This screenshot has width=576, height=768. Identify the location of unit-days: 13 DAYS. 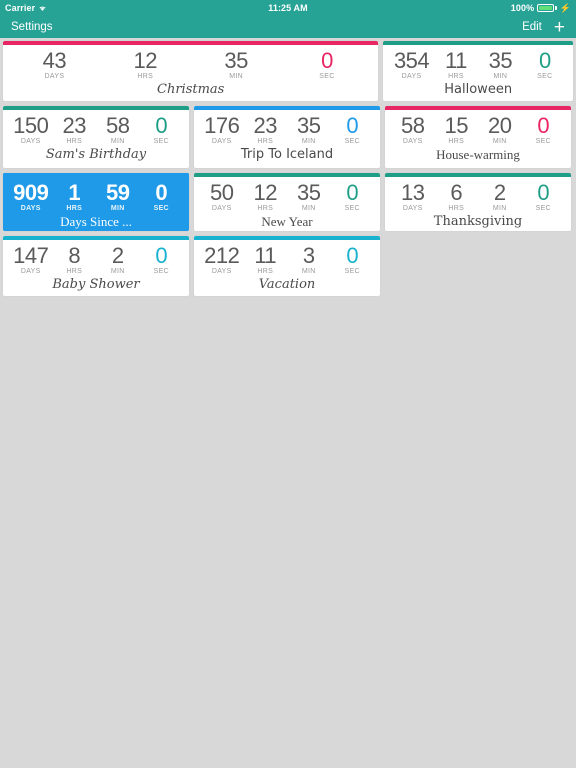
(413, 197).